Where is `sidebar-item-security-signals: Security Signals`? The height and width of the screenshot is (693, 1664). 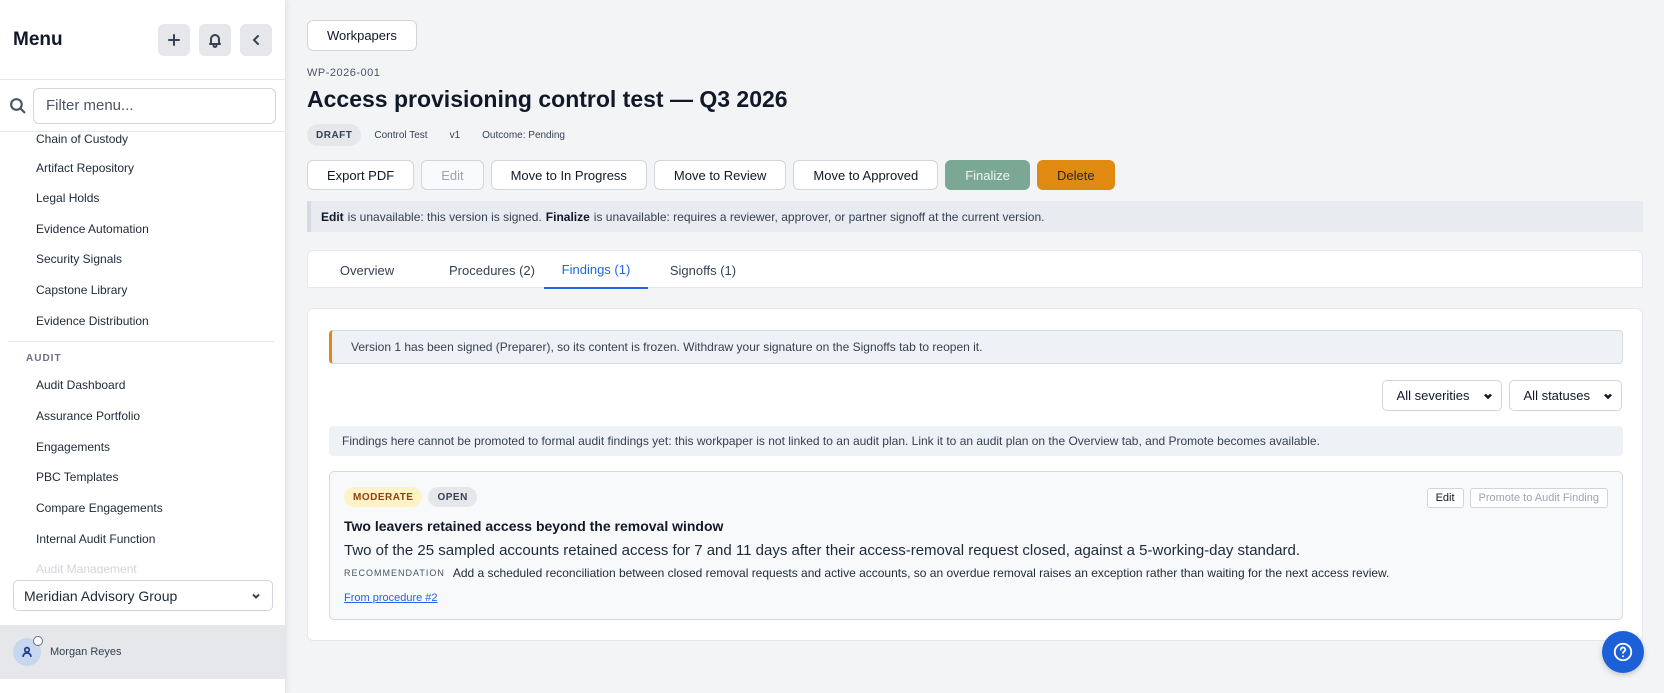 sidebar-item-security-signals: Security Signals is located at coordinates (79, 259).